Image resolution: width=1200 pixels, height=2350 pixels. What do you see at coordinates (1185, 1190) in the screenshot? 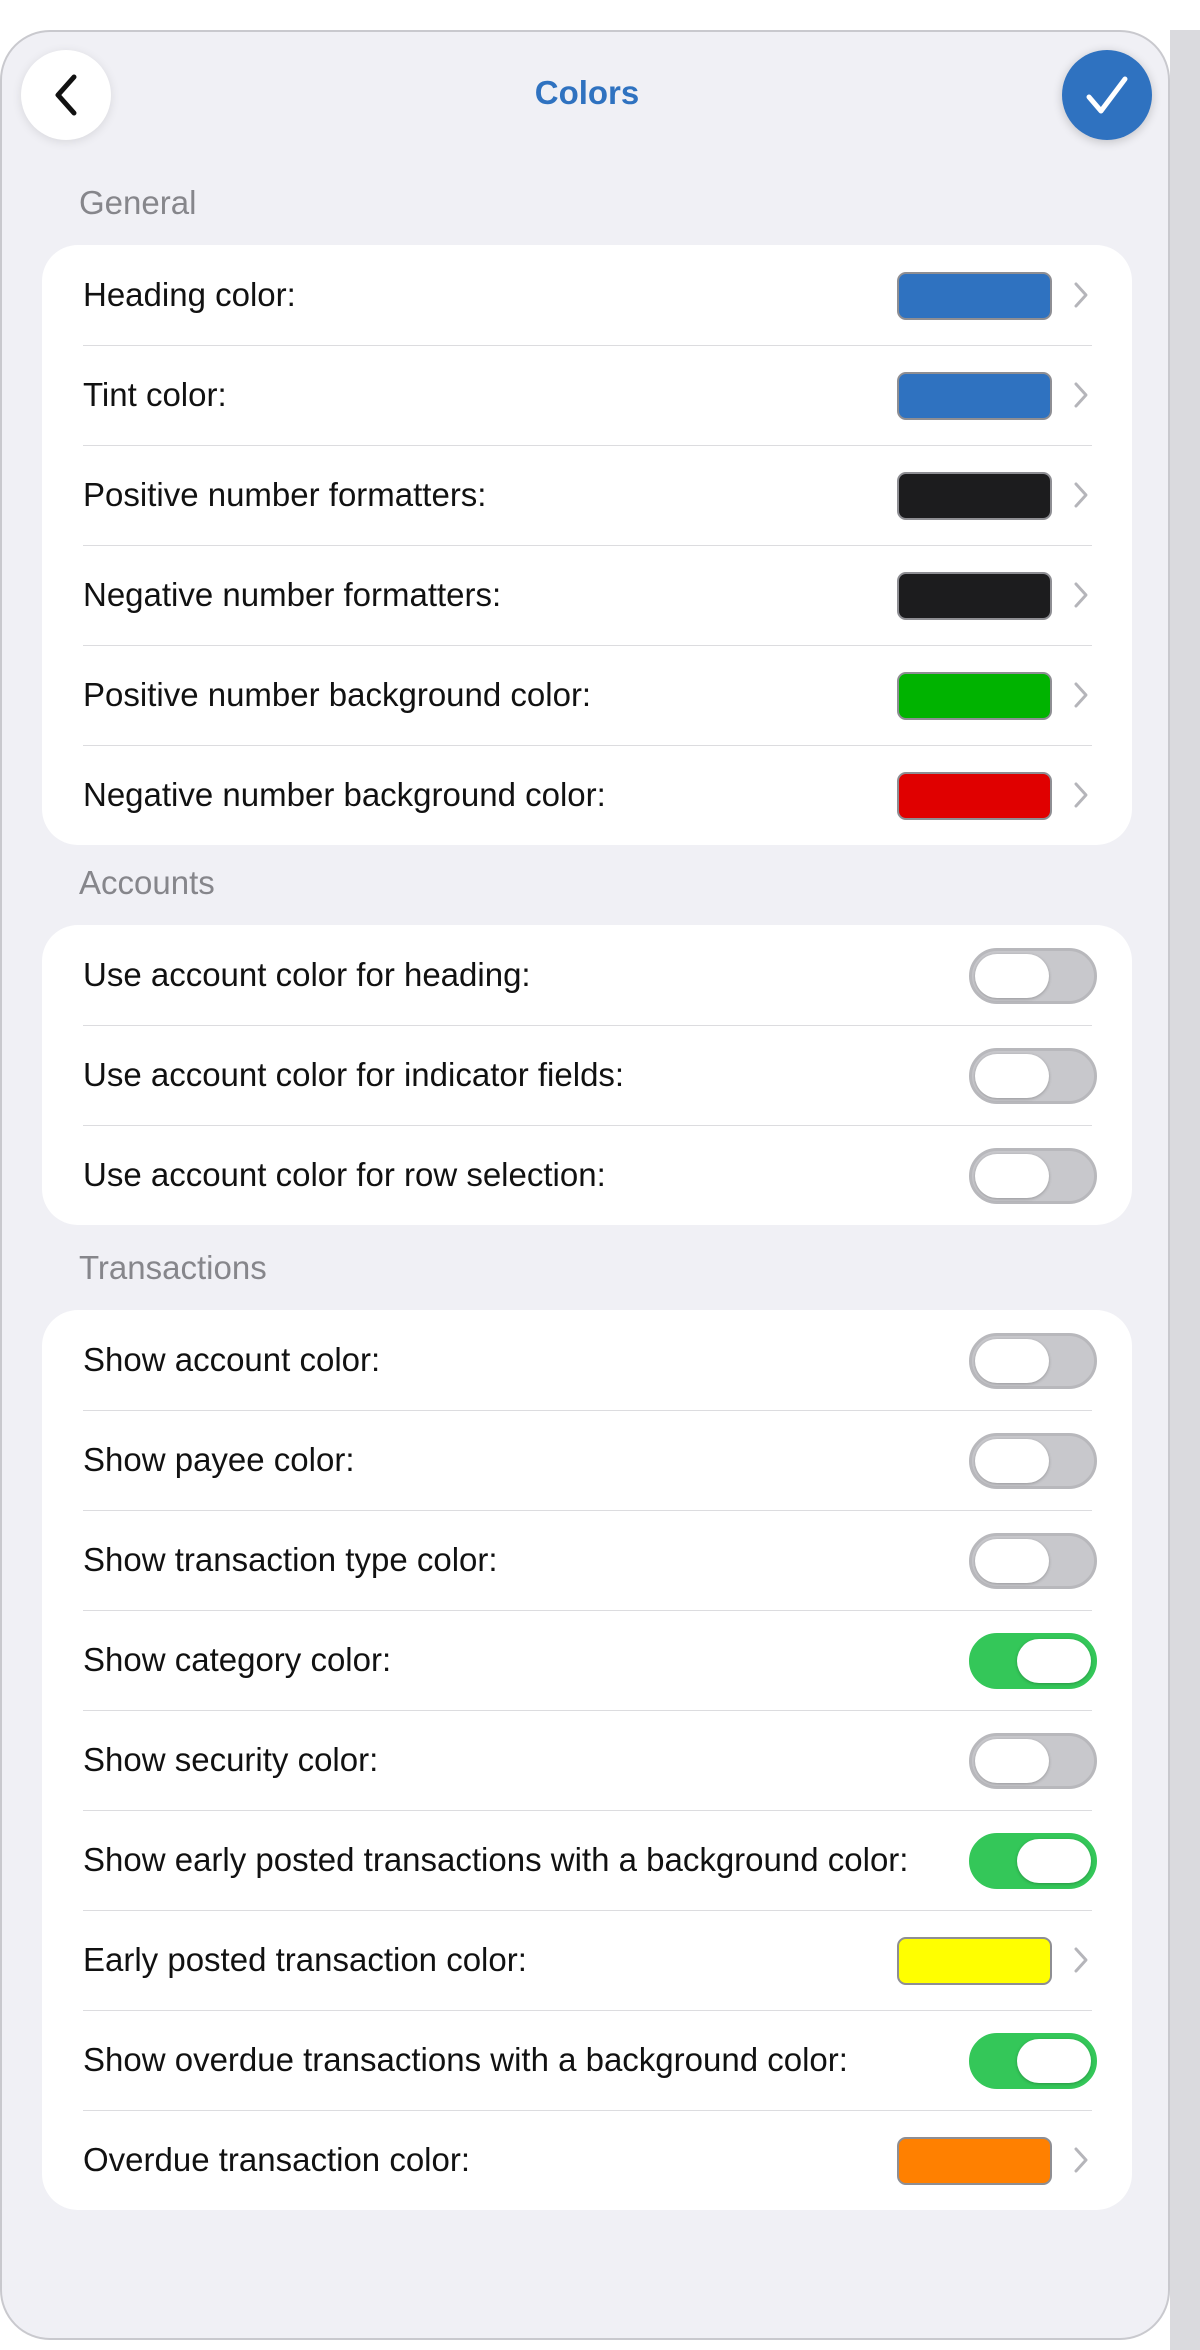
I see `background-strip` at bounding box center [1185, 1190].